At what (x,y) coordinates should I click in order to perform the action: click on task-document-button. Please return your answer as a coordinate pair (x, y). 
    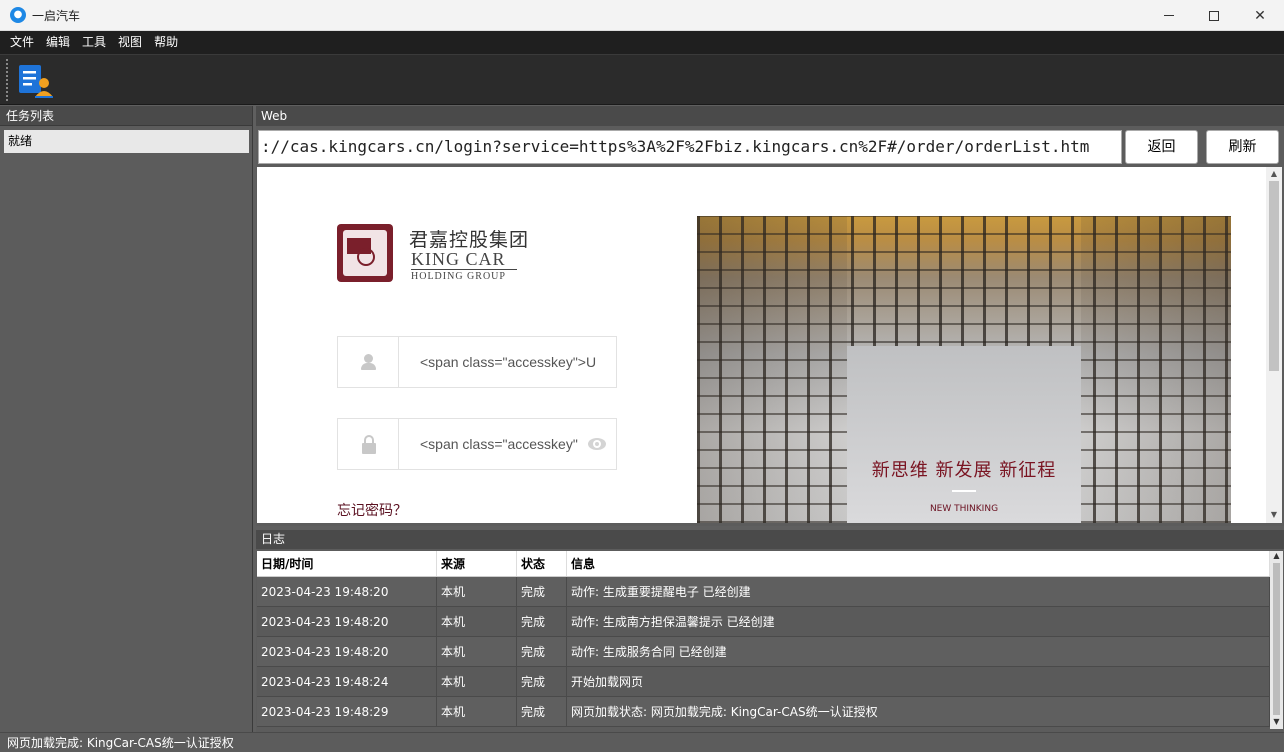
    Looking at the image, I should click on (35, 81).